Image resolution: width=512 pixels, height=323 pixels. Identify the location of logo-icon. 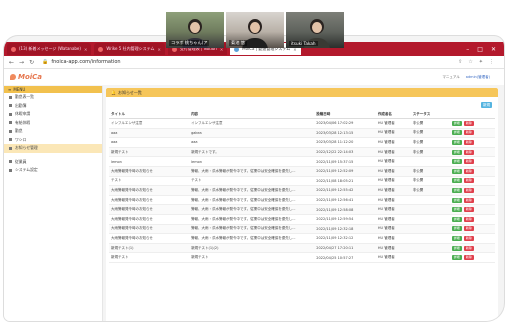
(13, 77).